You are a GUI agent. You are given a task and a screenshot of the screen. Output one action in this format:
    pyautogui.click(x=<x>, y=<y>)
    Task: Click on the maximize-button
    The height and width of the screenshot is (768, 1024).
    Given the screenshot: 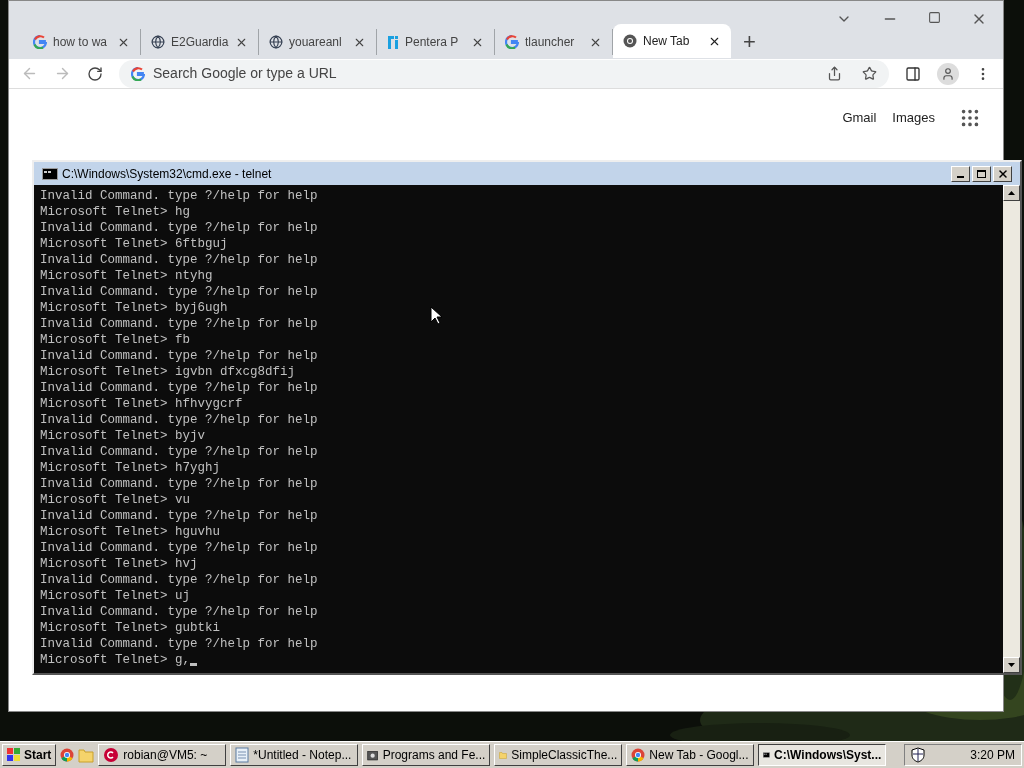 What is the action you would take?
    pyautogui.click(x=981, y=173)
    